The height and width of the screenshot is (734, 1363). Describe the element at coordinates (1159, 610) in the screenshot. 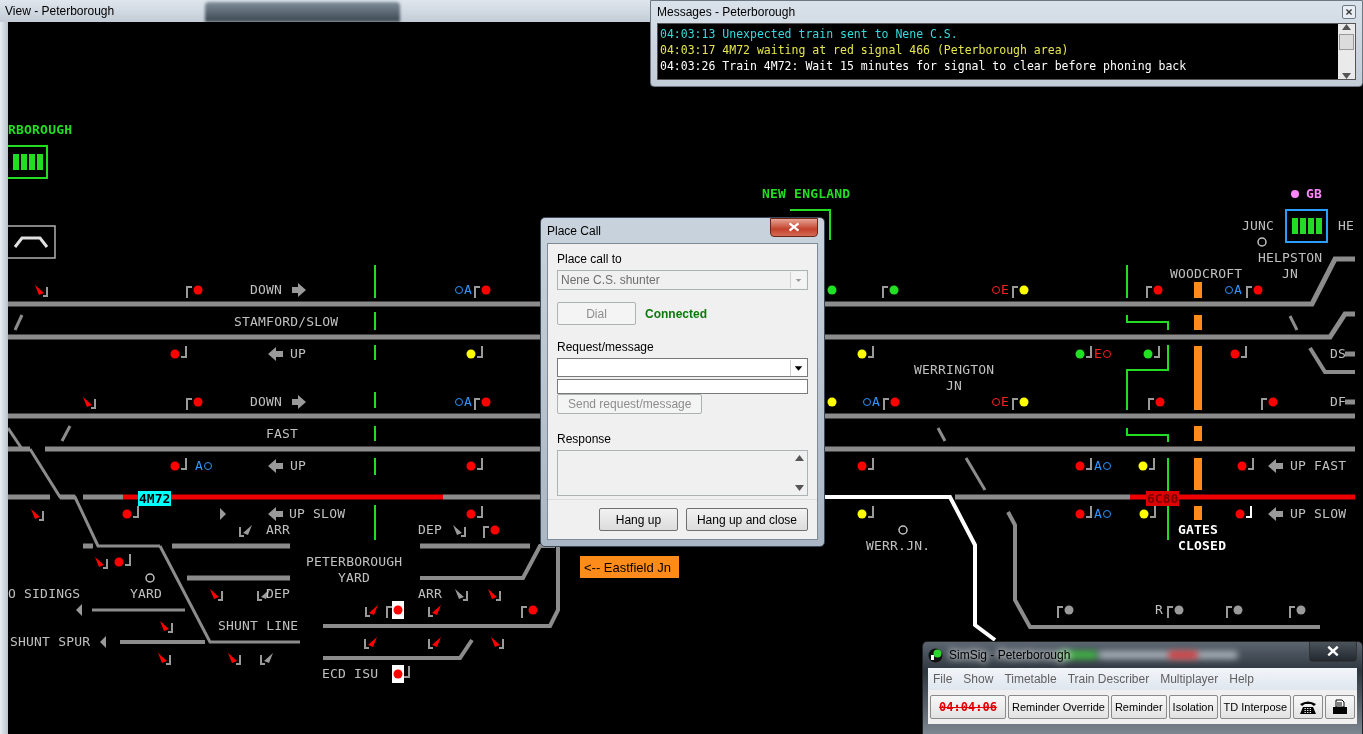

I see `track-label: R` at that location.